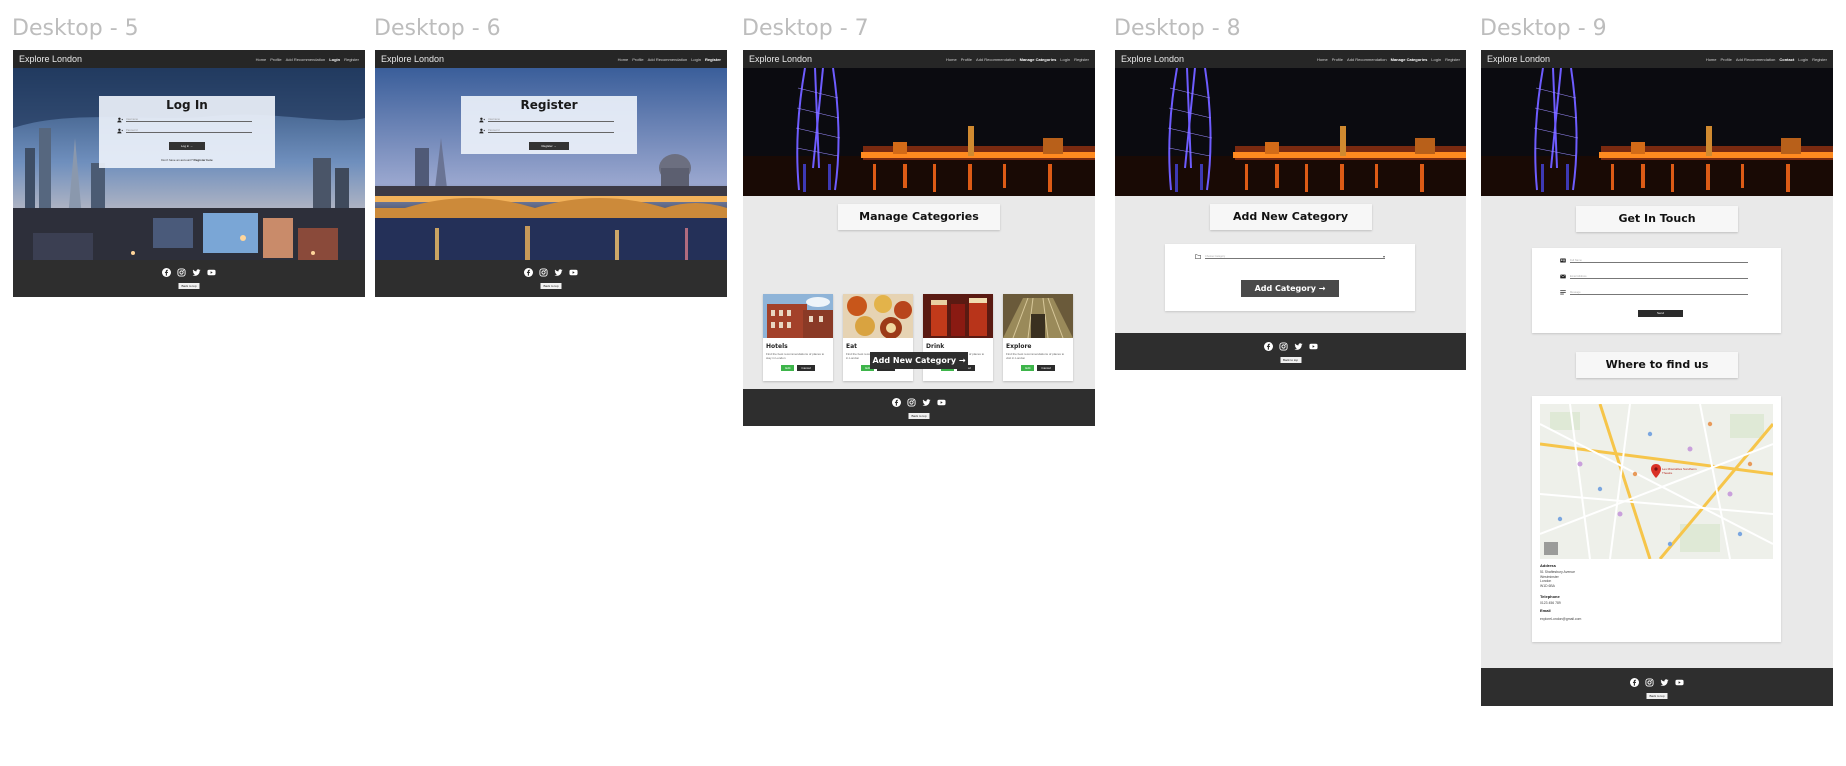 Image resolution: width=1846 pixels, height=766 pixels. I want to click on email-label: Email, so click(1545, 610).